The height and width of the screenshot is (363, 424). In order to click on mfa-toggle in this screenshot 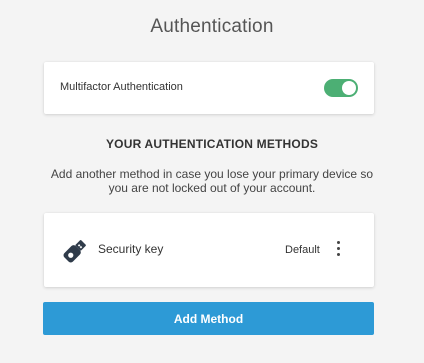, I will do `click(341, 88)`.